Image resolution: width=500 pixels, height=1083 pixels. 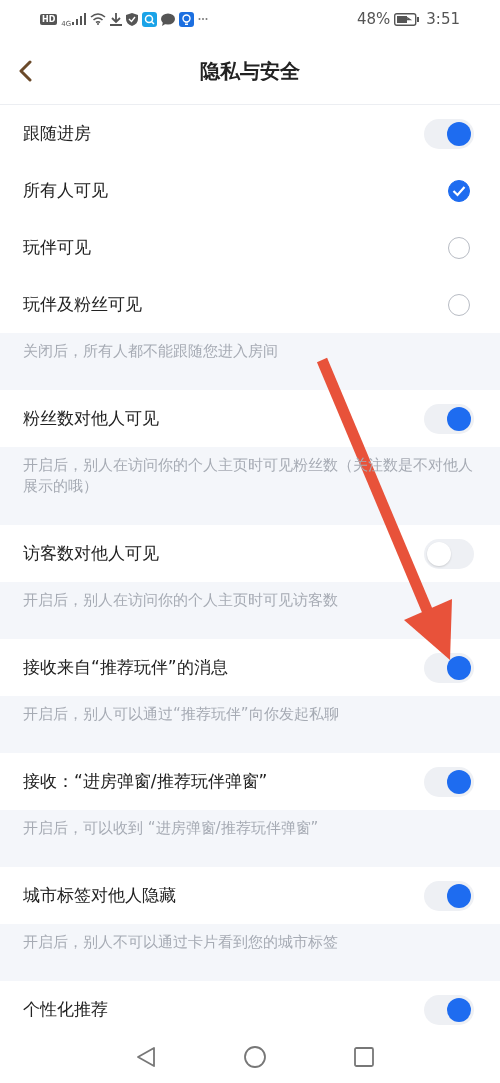 What do you see at coordinates (125, 667) in the screenshot?
I see `setting-label: 接收来自“推荐玩伴”的消息` at bounding box center [125, 667].